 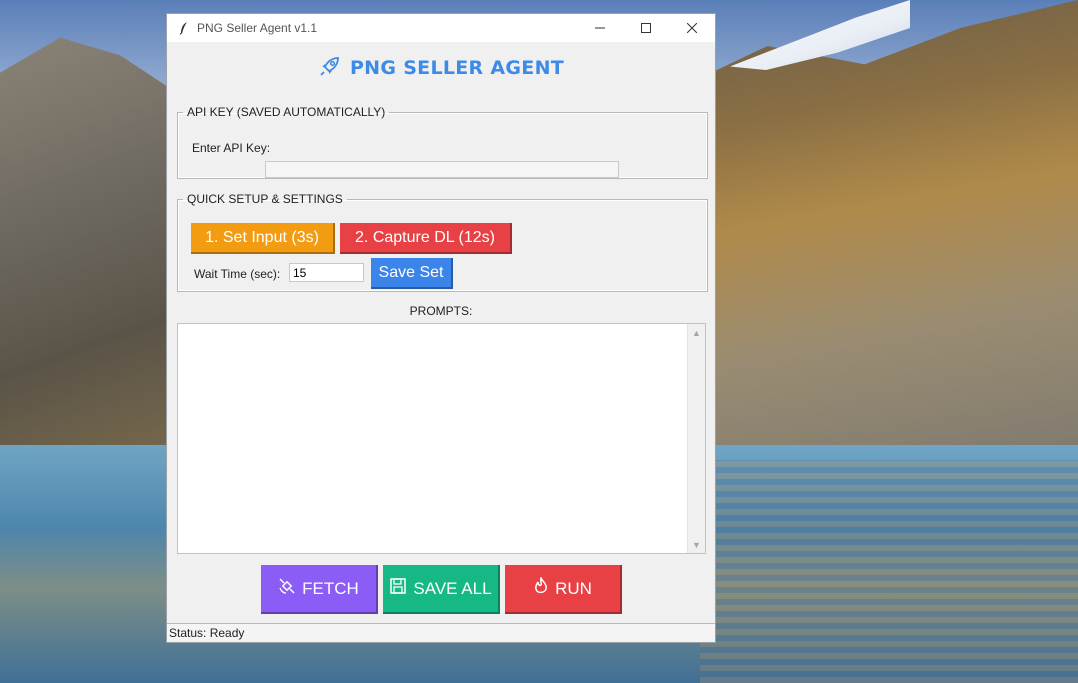 What do you see at coordinates (600, 28) in the screenshot?
I see `minimize-button` at bounding box center [600, 28].